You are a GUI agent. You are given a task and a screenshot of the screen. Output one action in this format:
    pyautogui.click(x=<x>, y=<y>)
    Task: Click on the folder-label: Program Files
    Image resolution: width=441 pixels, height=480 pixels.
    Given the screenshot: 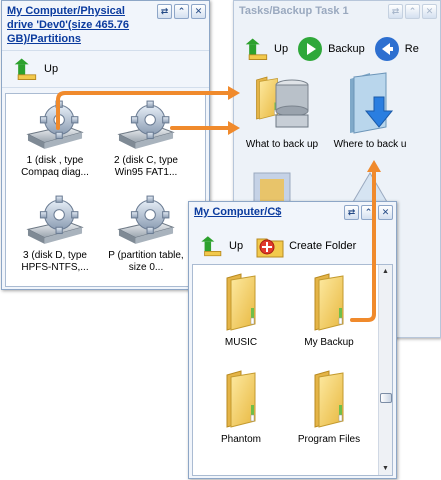 What is the action you would take?
    pyautogui.click(x=329, y=439)
    